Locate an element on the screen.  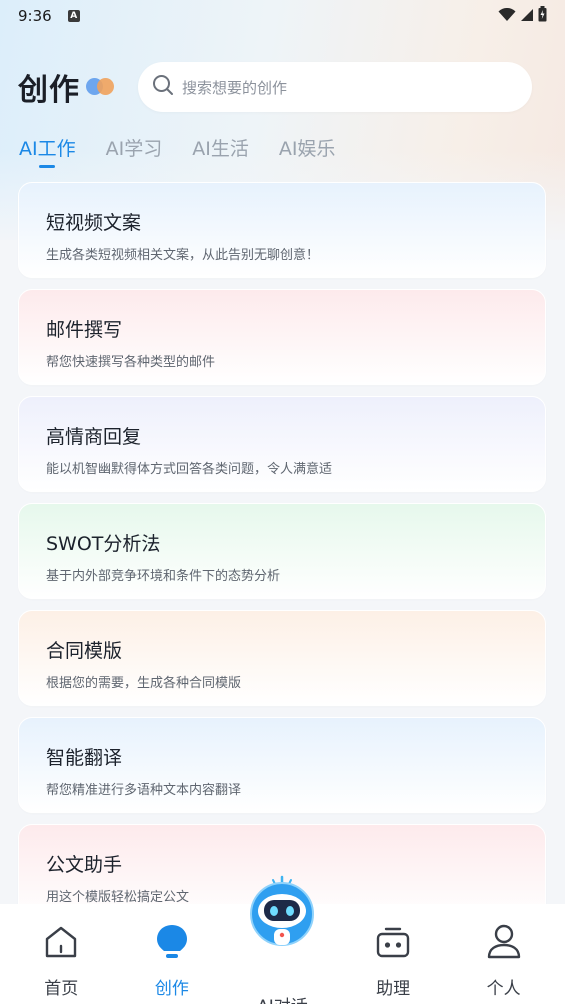
header: 创作 搜索想要的创作 is located at coordinates (282, 87).